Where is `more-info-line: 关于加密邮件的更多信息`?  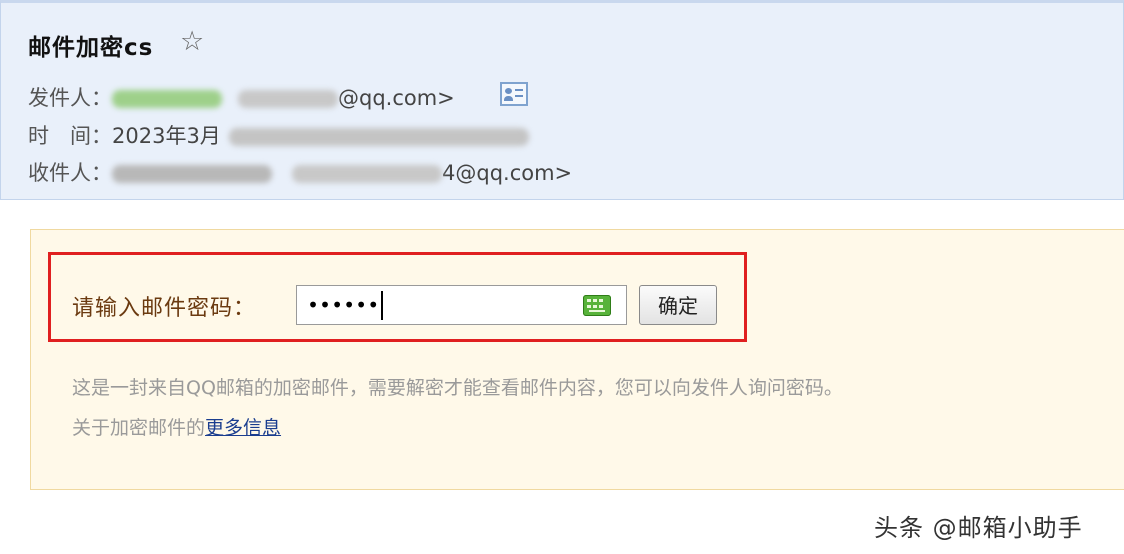
more-info-line: 关于加密邮件的更多信息 is located at coordinates (176, 426).